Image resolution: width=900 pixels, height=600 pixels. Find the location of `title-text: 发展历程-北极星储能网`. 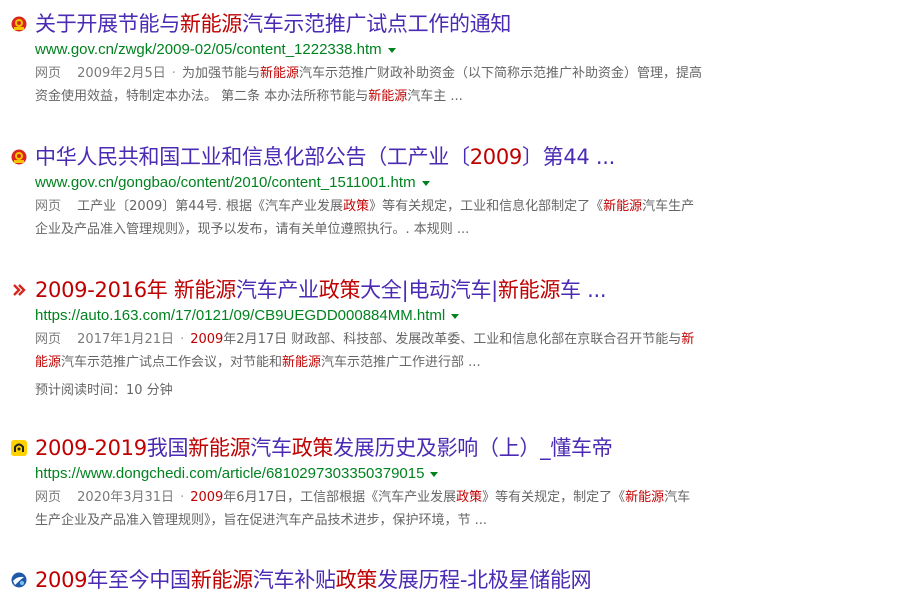

title-text: 发展历程-北极星储能网 is located at coordinates (484, 580).